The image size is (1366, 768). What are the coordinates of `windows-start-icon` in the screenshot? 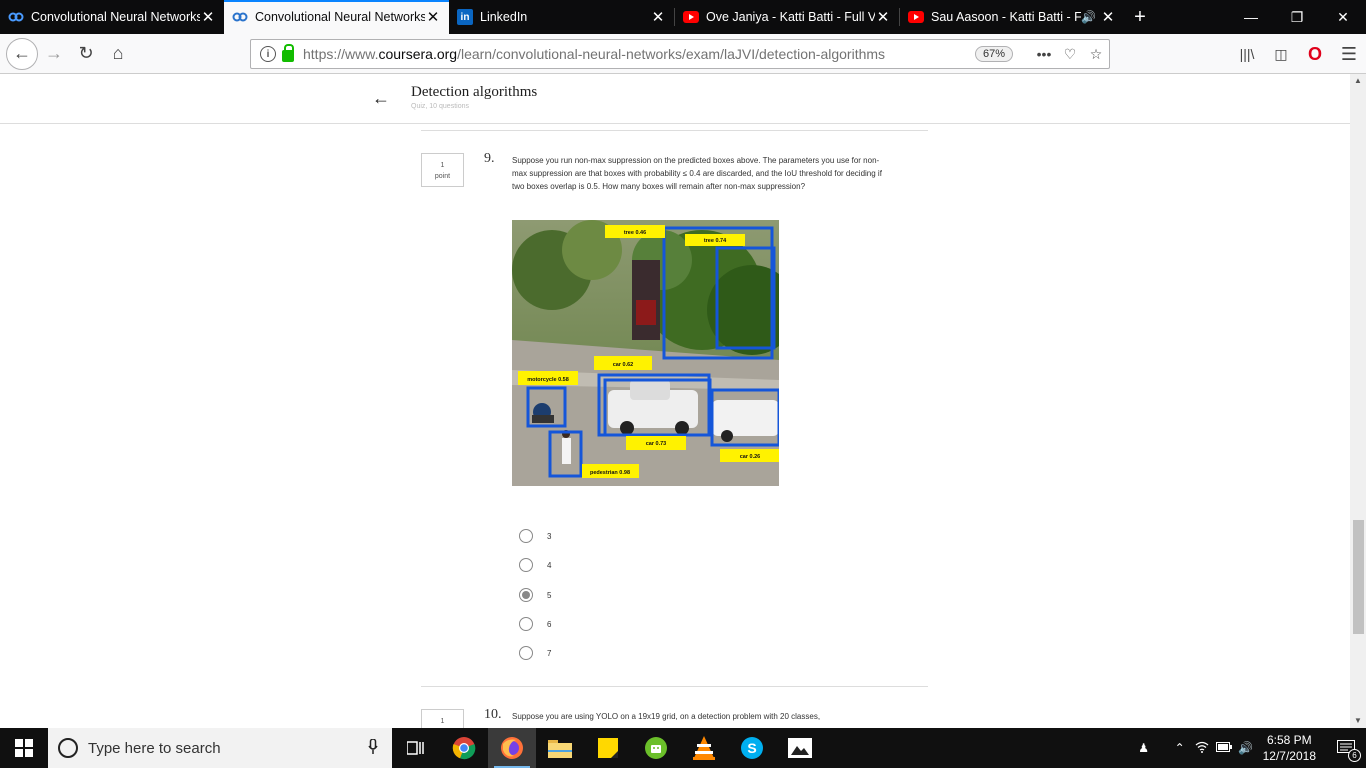 It's located at (24, 748).